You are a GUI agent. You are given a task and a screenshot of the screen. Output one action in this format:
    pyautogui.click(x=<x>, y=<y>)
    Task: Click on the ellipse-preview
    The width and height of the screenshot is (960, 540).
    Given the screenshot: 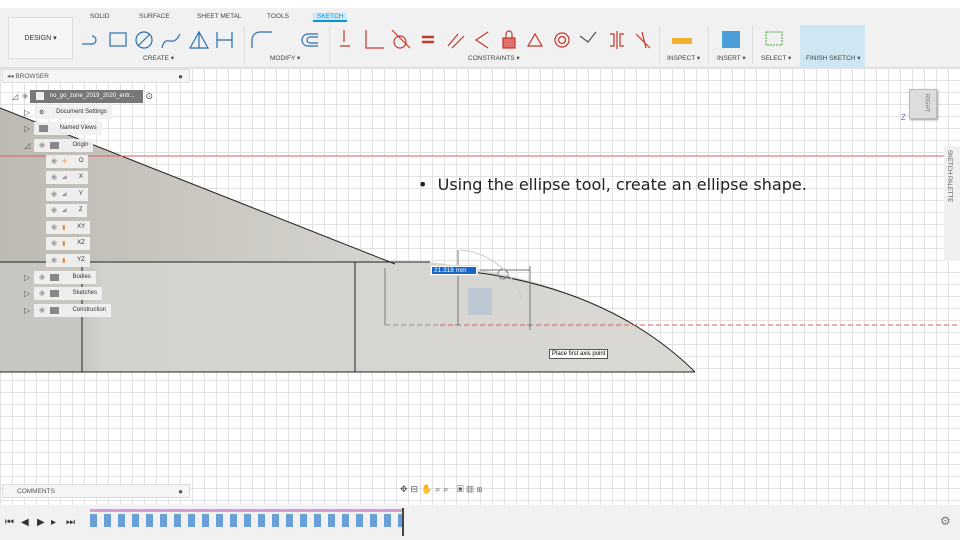 What is the action you would take?
    pyautogui.click(x=480, y=301)
    